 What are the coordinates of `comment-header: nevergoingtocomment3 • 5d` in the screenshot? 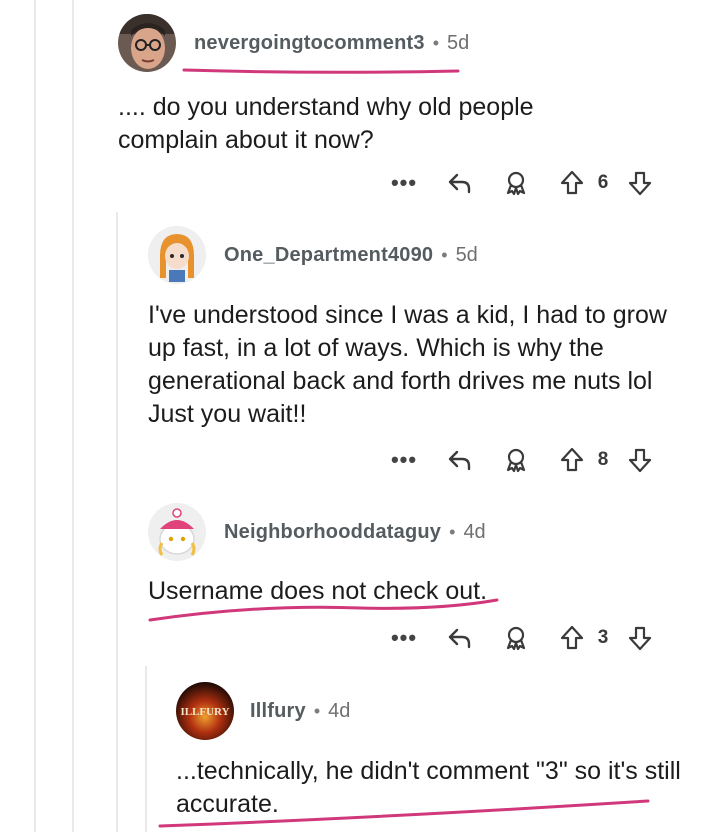 It's located at (408, 43).